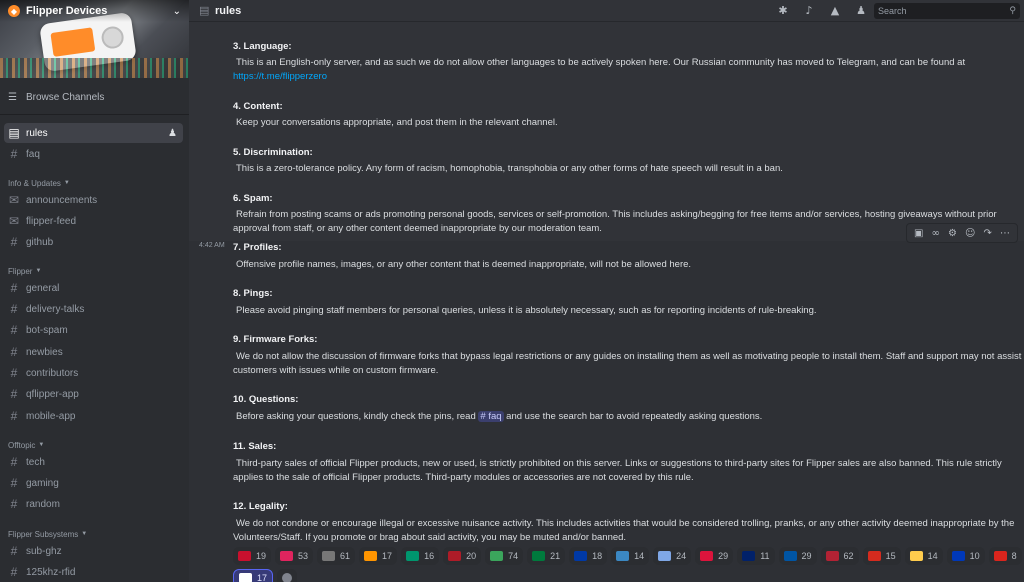 The image size is (1024, 582). I want to click on sidebar-item-label: 125khz-rfid, so click(51, 572).